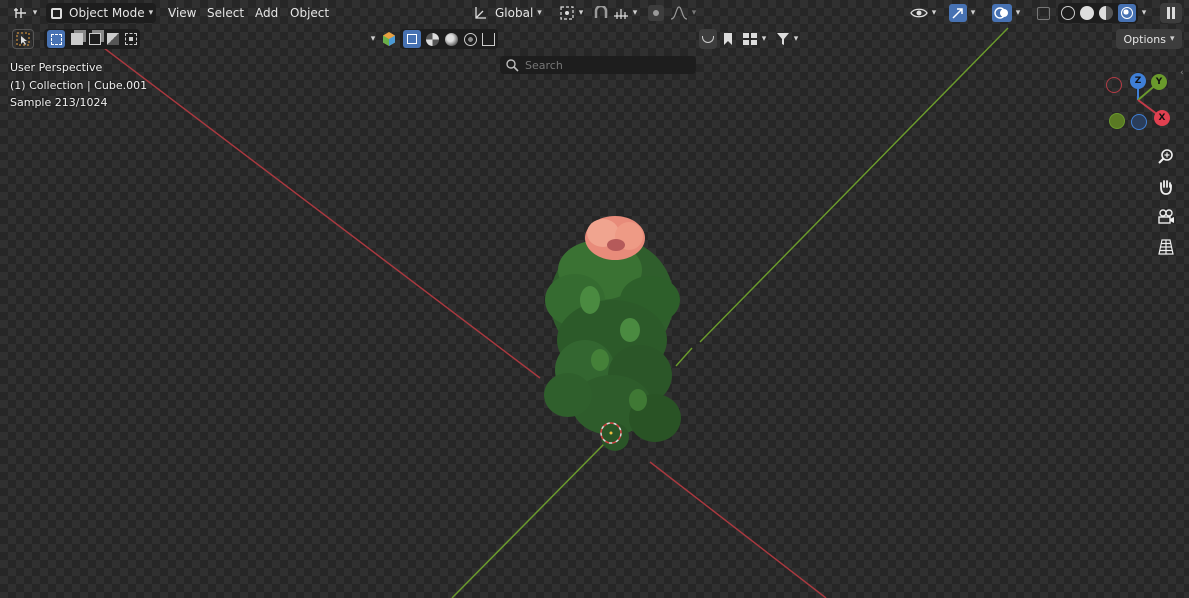 This screenshot has height=598, width=1189. I want to click on options-dropdown: Options ▾, so click(1149, 39).